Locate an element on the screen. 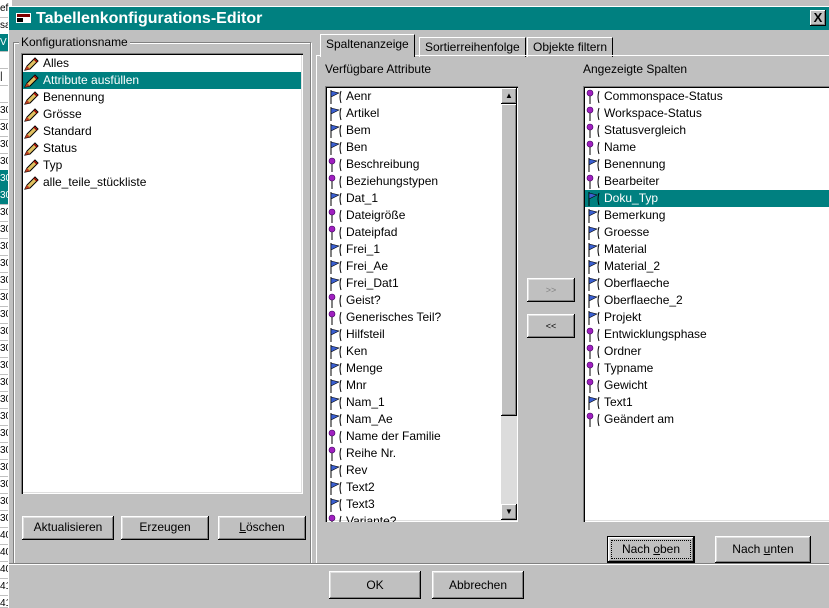 This screenshot has width=829, height=608. attribute-list-item: Hilfsteil is located at coordinates (413, 334).